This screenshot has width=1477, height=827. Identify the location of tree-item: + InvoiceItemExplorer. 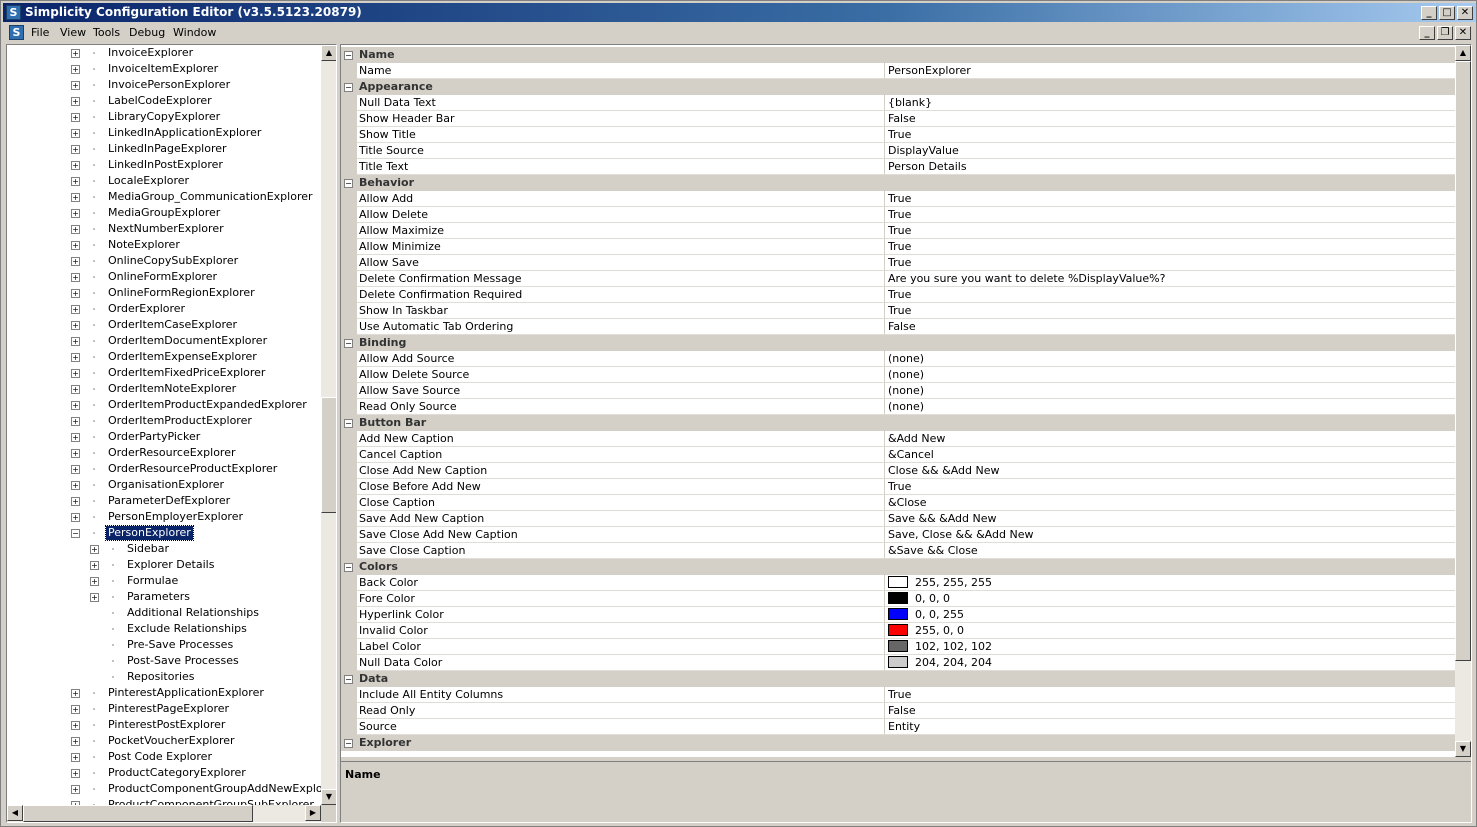
(164, 69).